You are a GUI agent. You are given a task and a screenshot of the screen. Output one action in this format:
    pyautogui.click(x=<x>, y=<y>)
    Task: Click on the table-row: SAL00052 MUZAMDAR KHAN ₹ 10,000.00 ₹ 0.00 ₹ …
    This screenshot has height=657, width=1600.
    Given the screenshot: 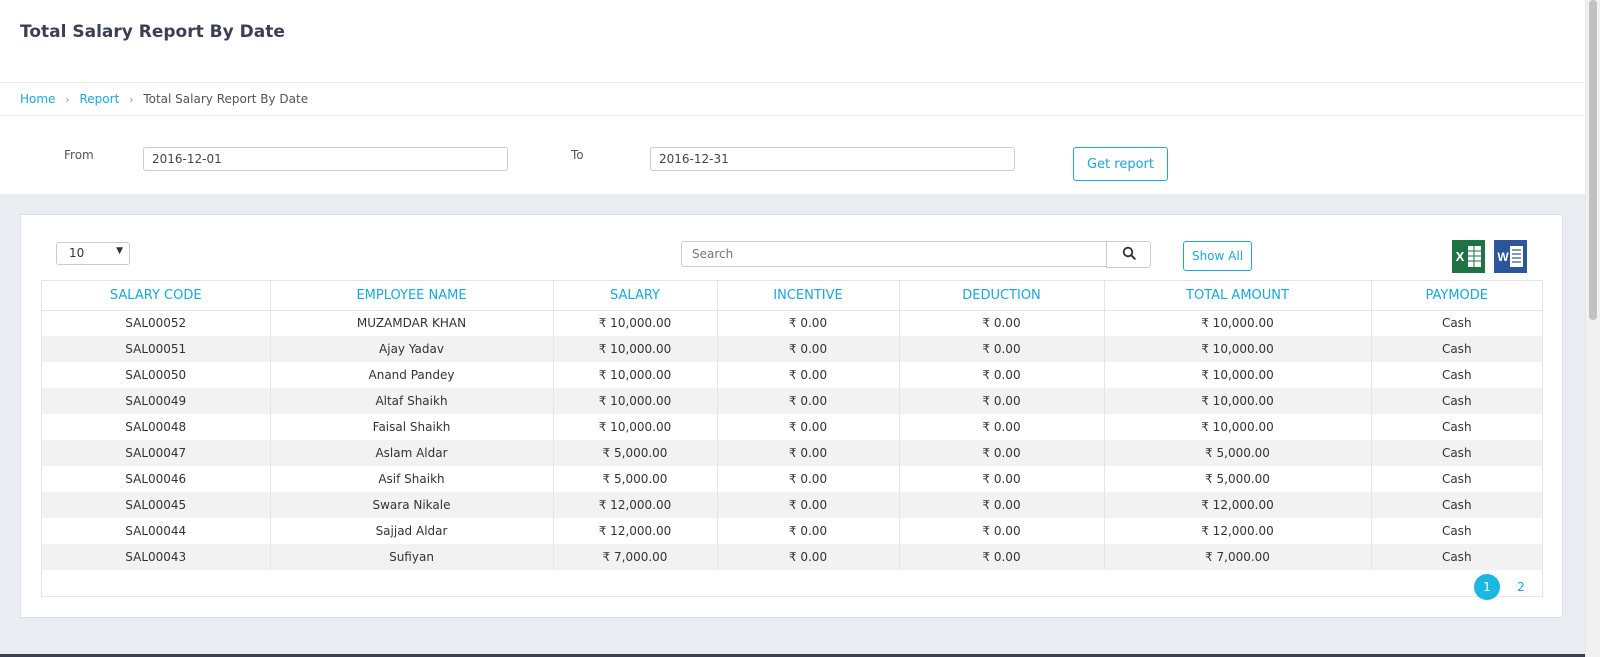 What is the action you would take?
    pyautogui.click(x=792, y=323)
    